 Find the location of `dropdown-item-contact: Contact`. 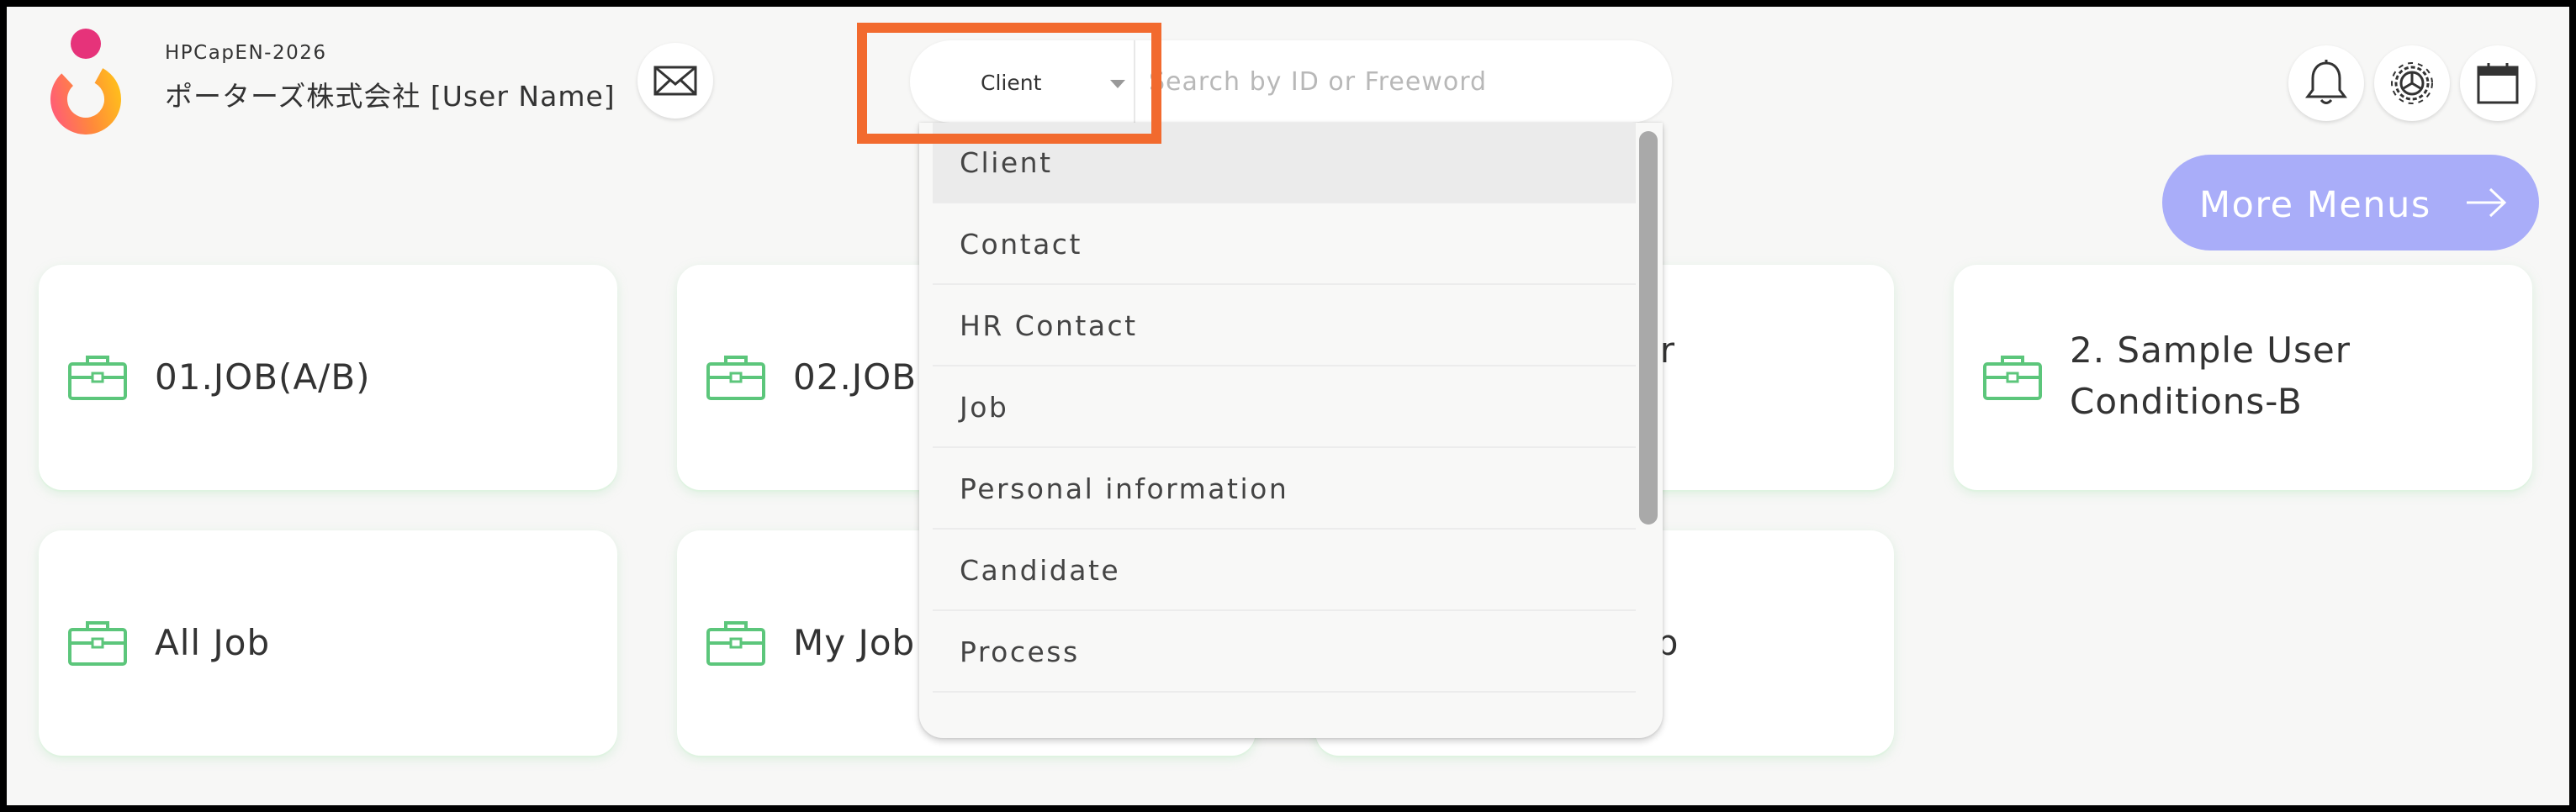

dropdown-item-contact: Contact is located at coordinates (1284, 244).